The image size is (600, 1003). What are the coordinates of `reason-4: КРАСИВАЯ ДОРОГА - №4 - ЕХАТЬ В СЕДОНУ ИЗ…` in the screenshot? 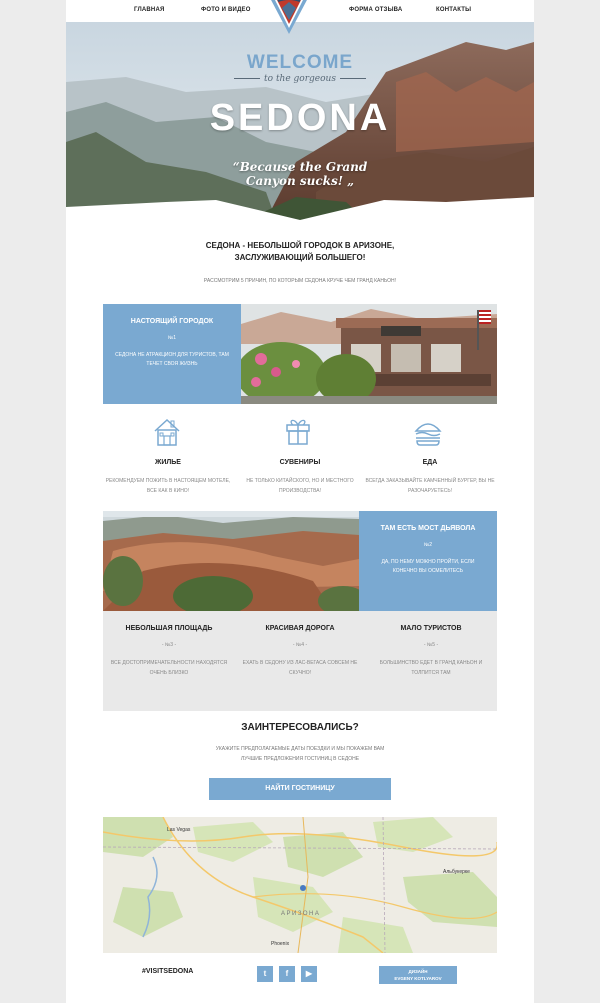 It's located at (300, 651).